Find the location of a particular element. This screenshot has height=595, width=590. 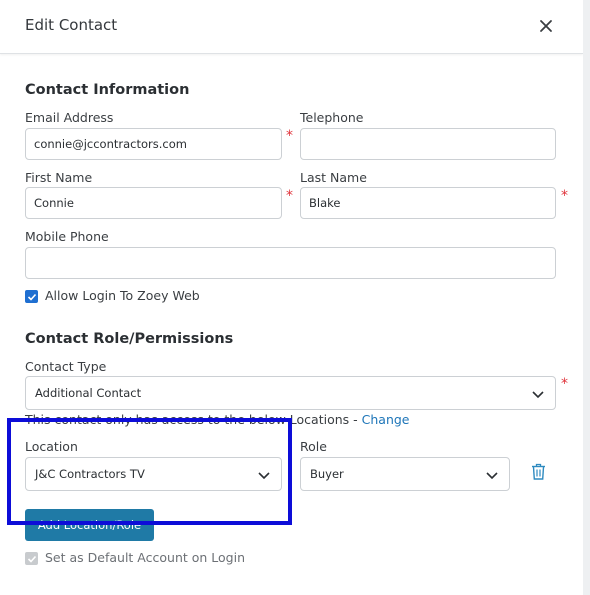

trash-icon is located at coordinates (538, 471).